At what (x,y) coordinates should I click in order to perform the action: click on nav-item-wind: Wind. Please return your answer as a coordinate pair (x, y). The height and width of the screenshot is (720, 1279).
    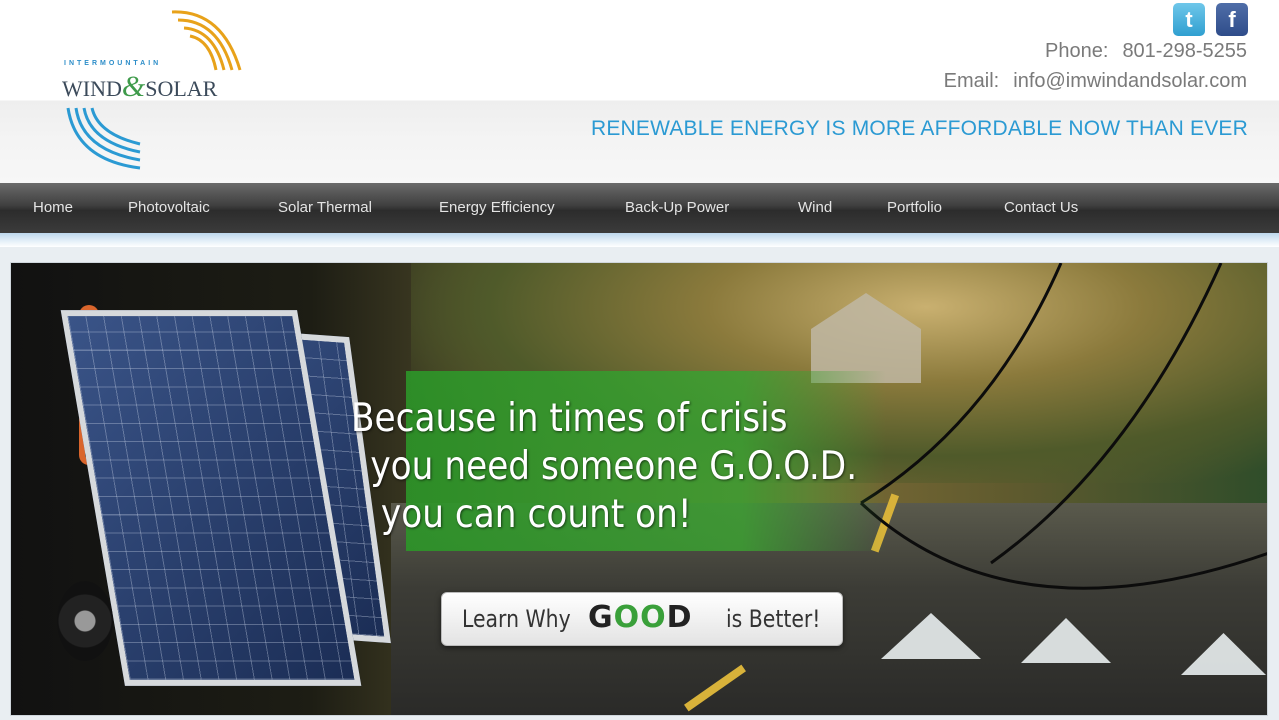
    Looking at the image, I should click on (815, 208).